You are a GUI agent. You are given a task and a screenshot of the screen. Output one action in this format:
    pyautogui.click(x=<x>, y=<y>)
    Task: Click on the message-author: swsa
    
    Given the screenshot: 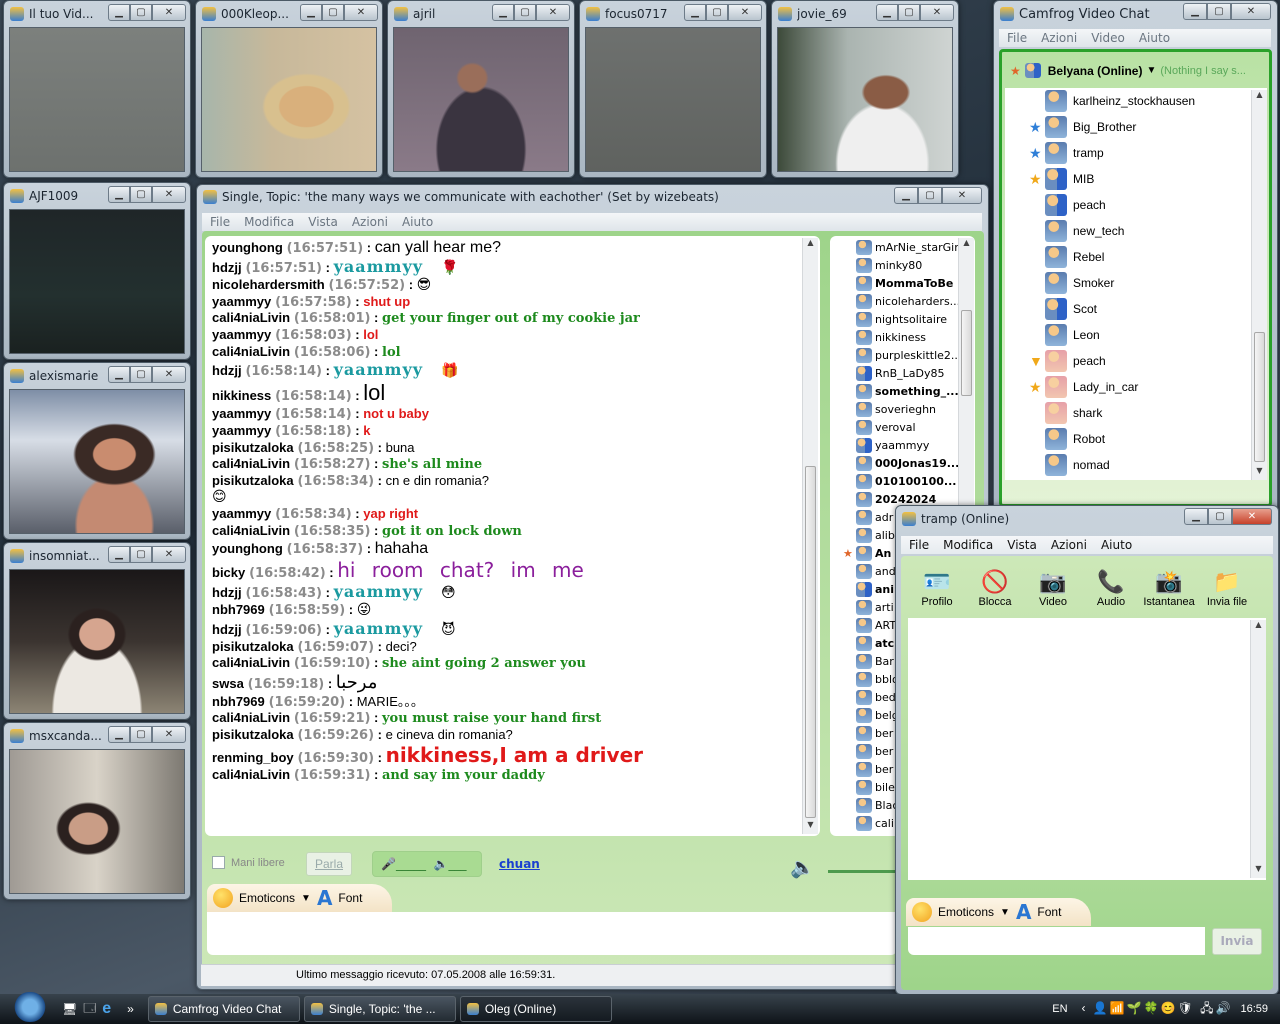 What is the action you would take?
    pyautogui.click(x=228, y=683)
    